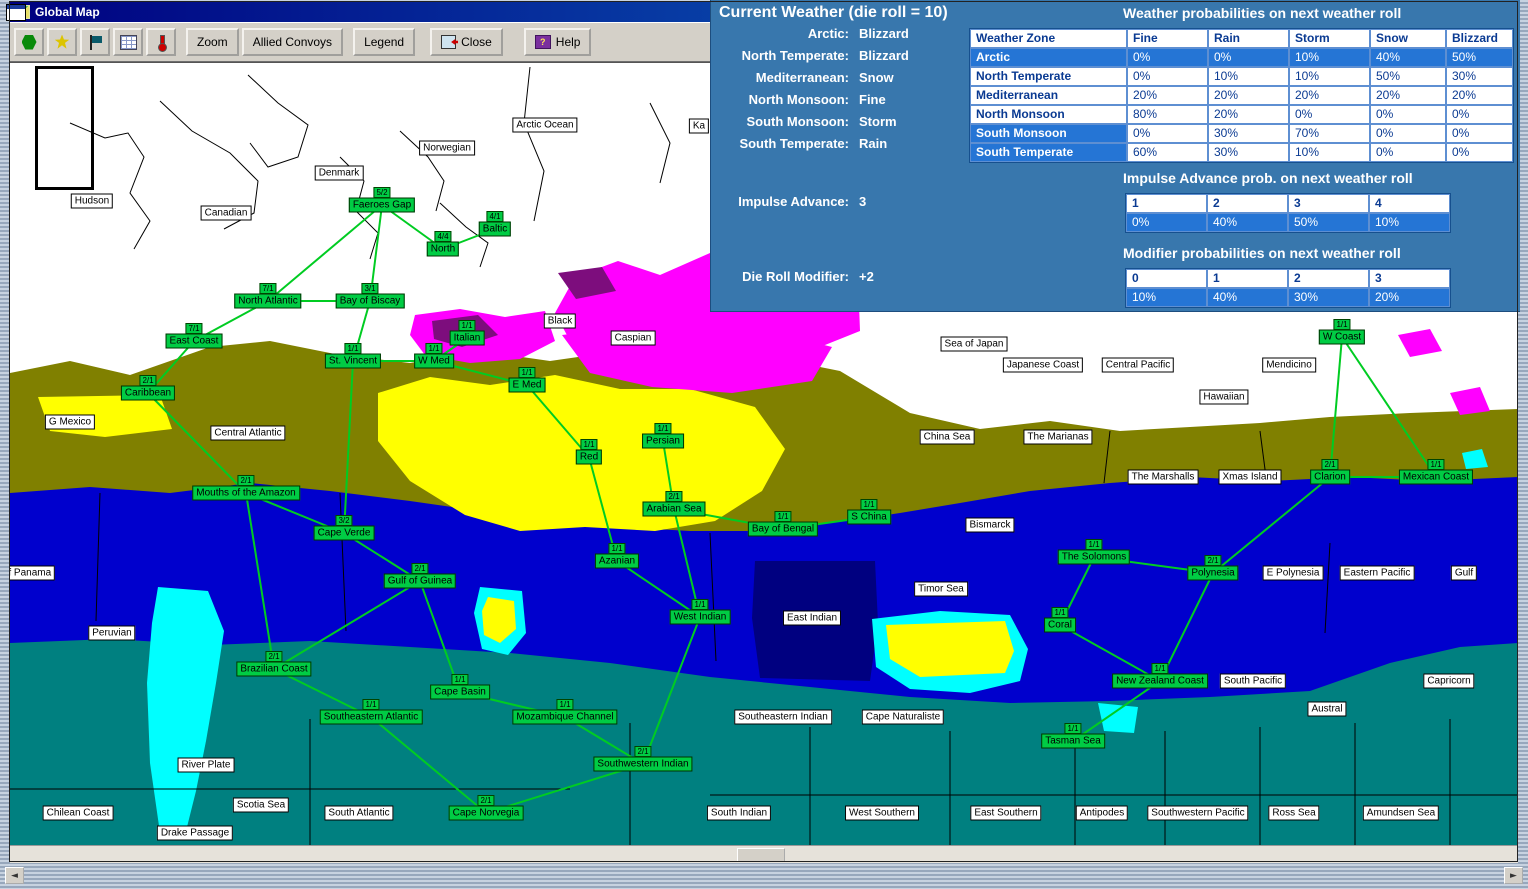  What do you see at coordinates (467, 338) in the screenshot?
I see `convoy-zone-label: Italian` at bounding box center [467, 338].